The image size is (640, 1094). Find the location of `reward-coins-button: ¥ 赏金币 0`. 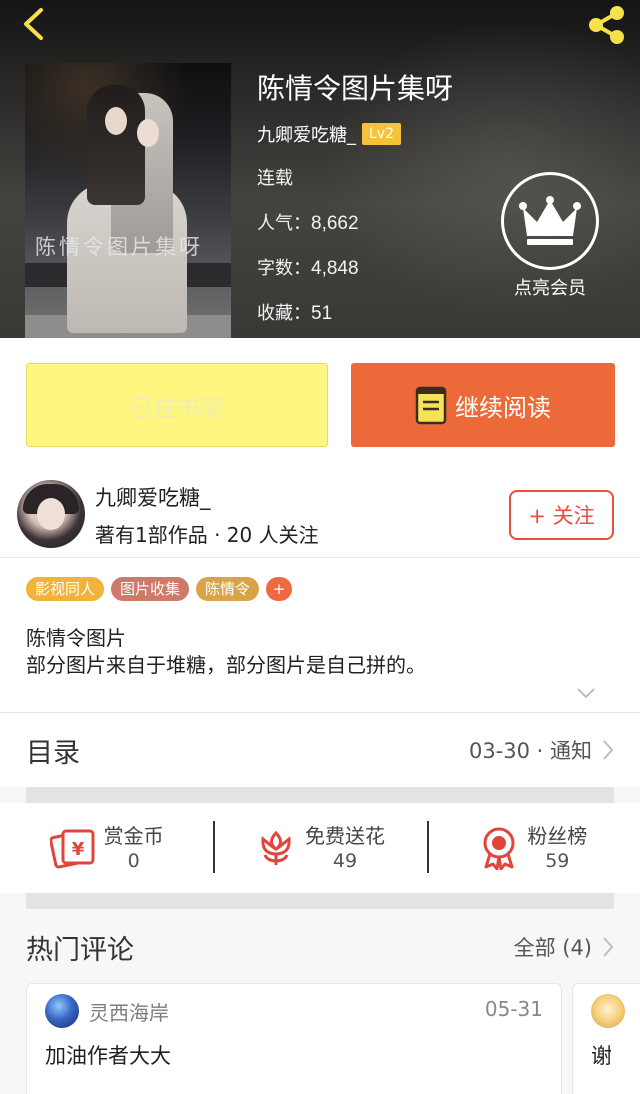

reward-coins-button: ¥ 赏金币 0 is located at coordinates (106, 848).